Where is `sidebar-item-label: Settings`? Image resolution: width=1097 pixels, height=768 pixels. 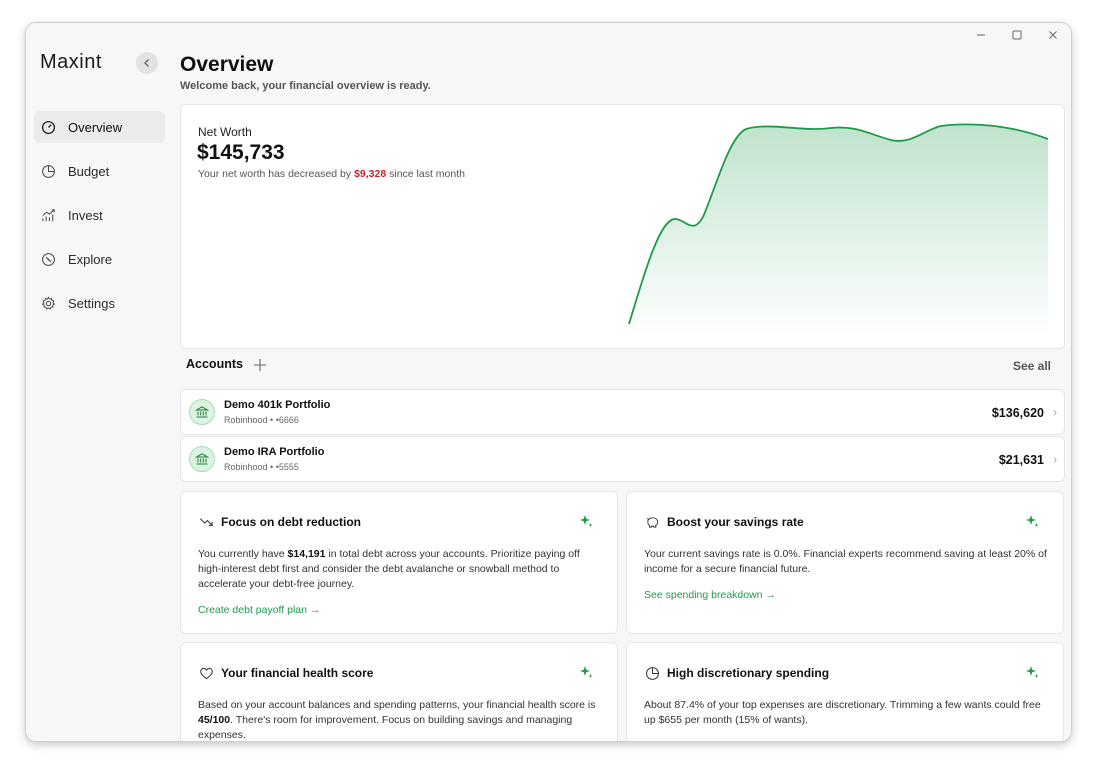
sidebar-item-label: Settings is located at coordinates (91, 303).